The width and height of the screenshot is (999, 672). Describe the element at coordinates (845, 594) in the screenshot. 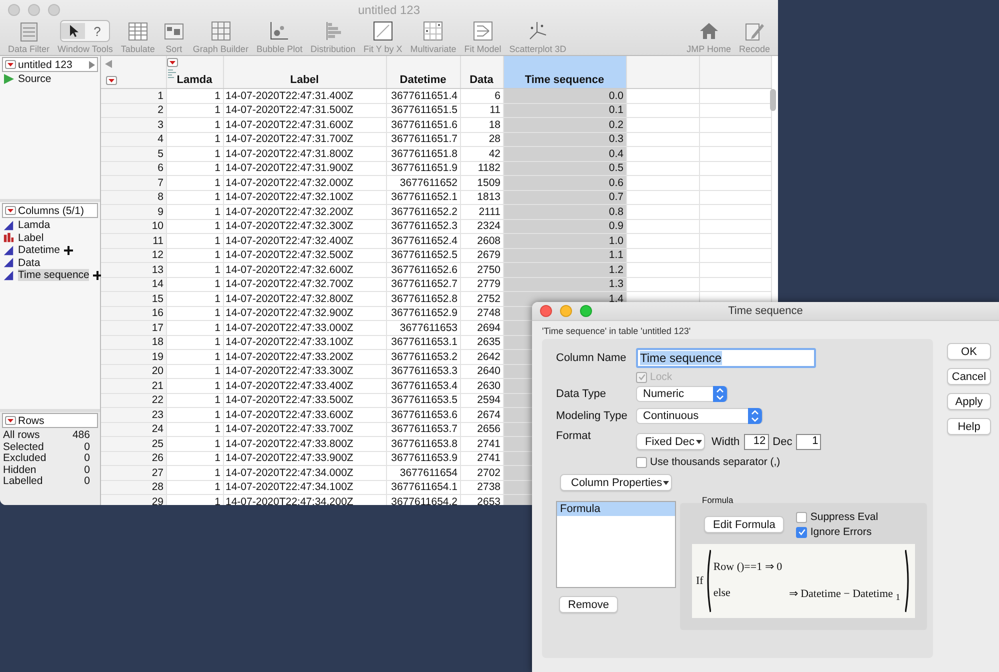

I see `formula-result: ⇒ Datetime − Datetime $_{1}$` at that location.